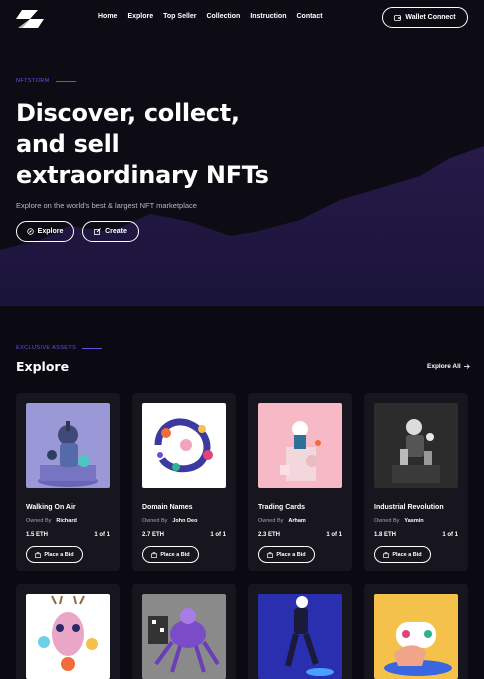 Image resolution: width=484 pixels, height=679 pixels. What do you see at coordinates (169, 521) in the screenshot?
I see `nft-owner: Owned By John Deo` at bounding box center [169, 521].